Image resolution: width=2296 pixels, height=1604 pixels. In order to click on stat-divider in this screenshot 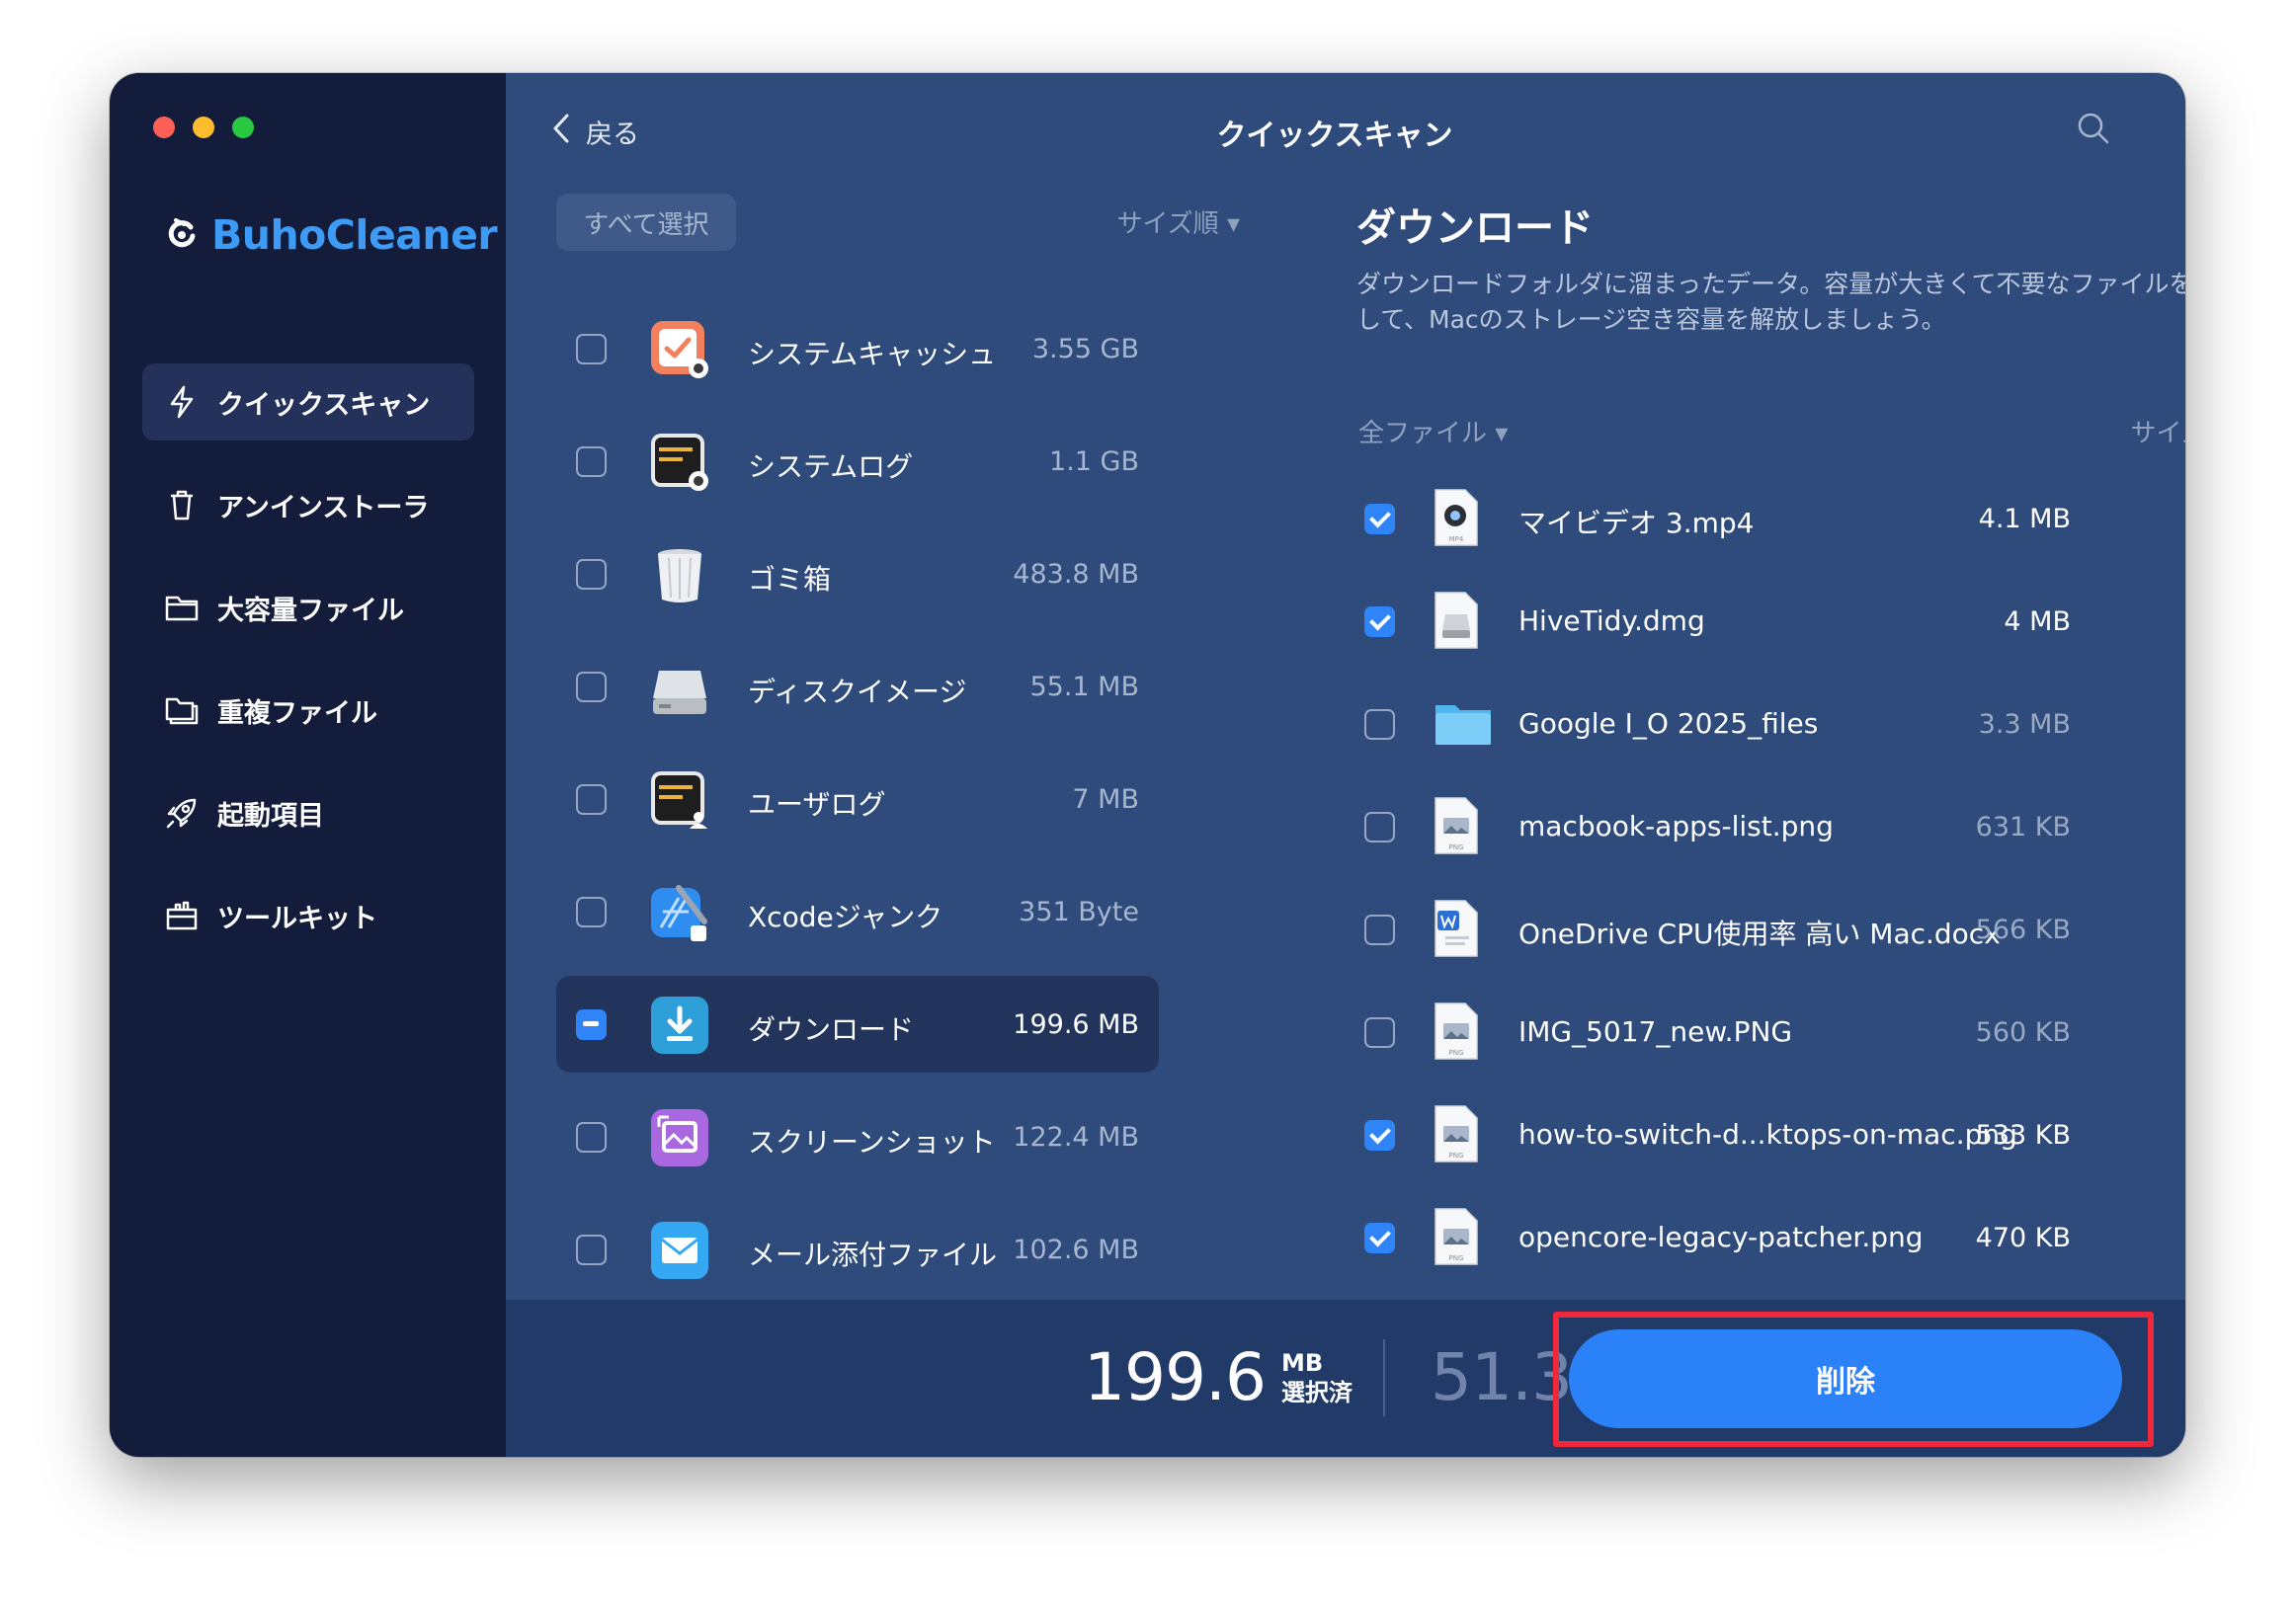, I will do `click(1384, 1377)`.